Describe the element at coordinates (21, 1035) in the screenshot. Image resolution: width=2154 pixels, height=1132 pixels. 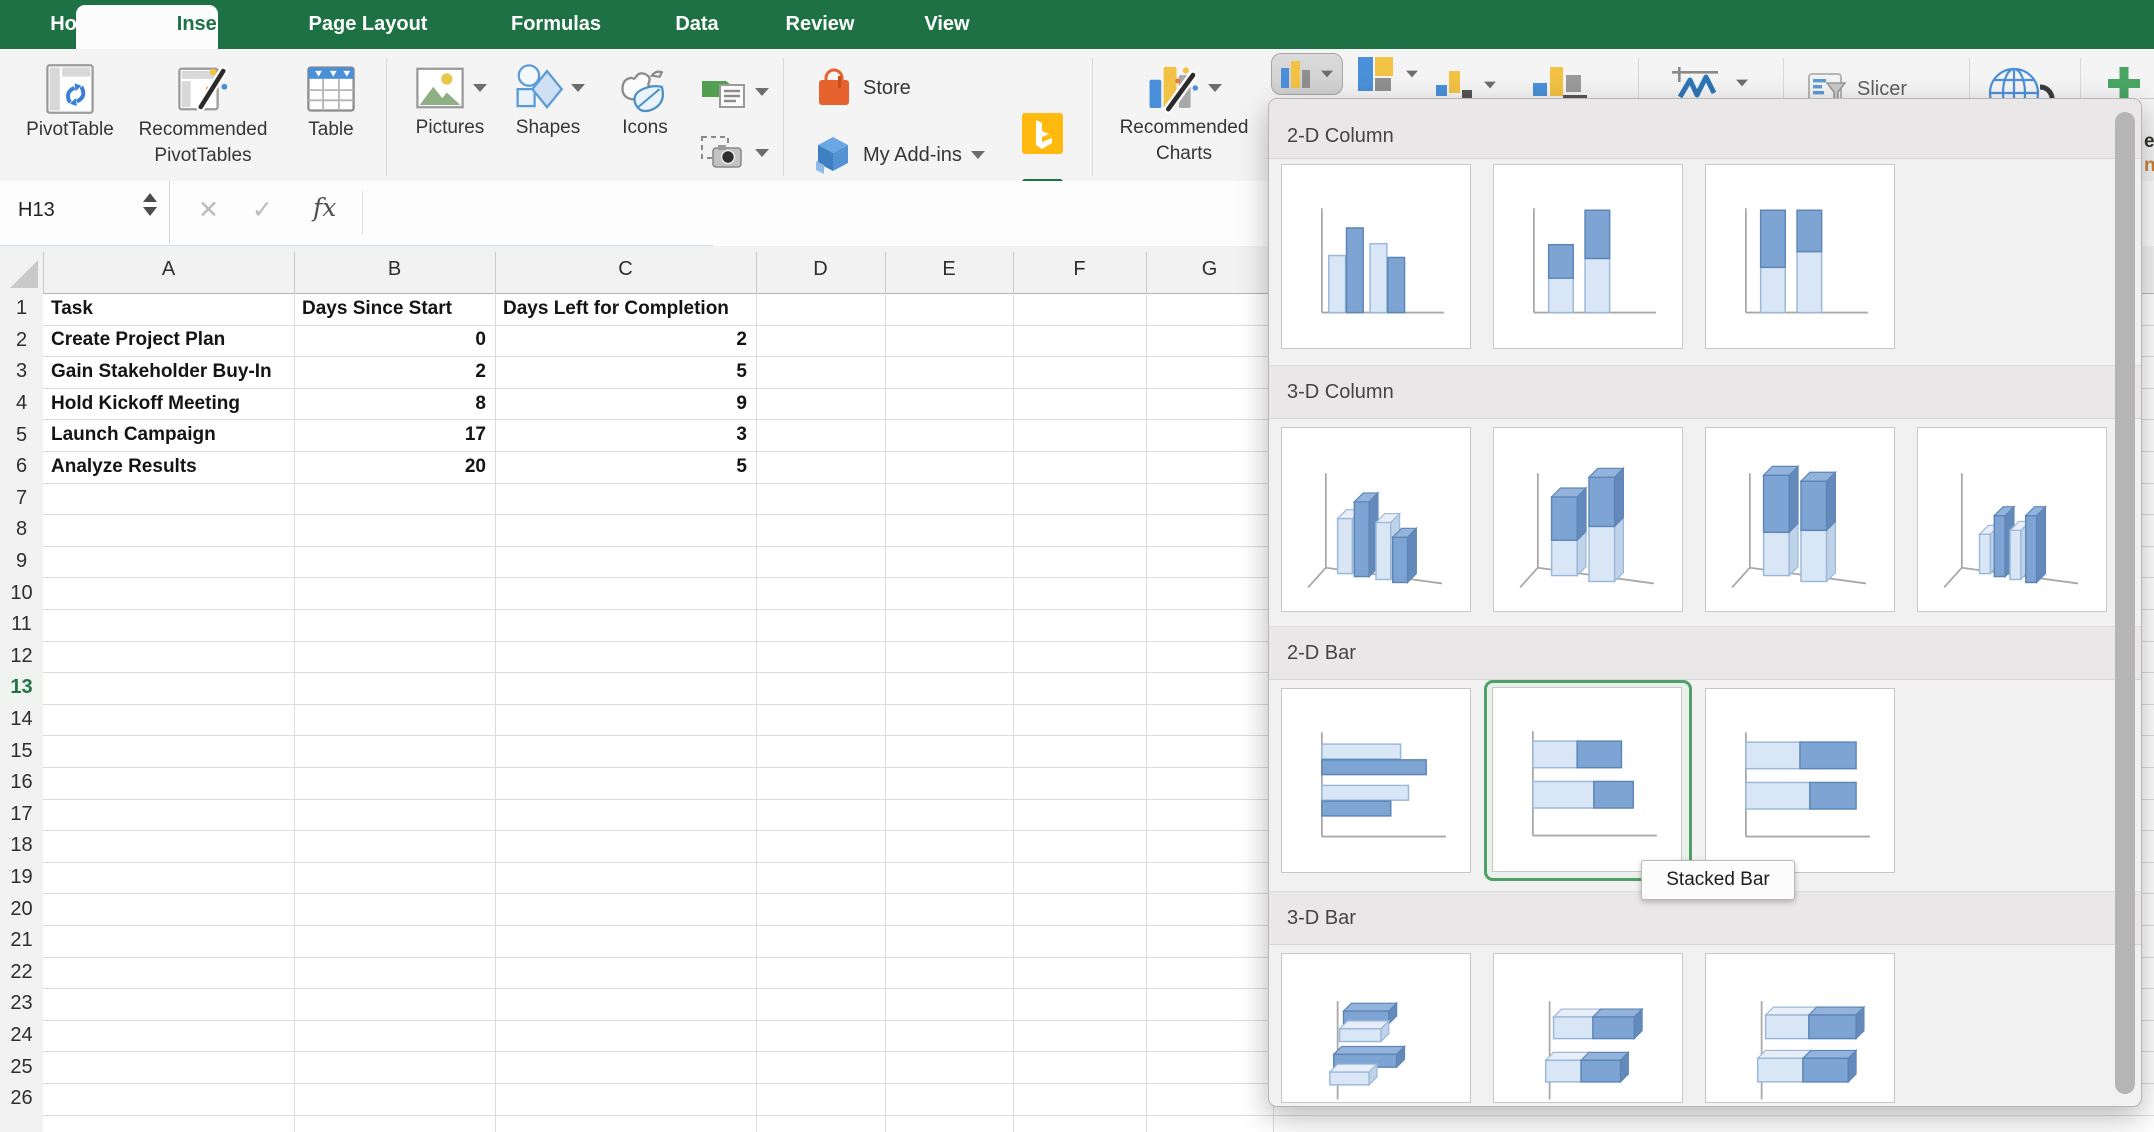
I see `row-header-24: 24` at that location.